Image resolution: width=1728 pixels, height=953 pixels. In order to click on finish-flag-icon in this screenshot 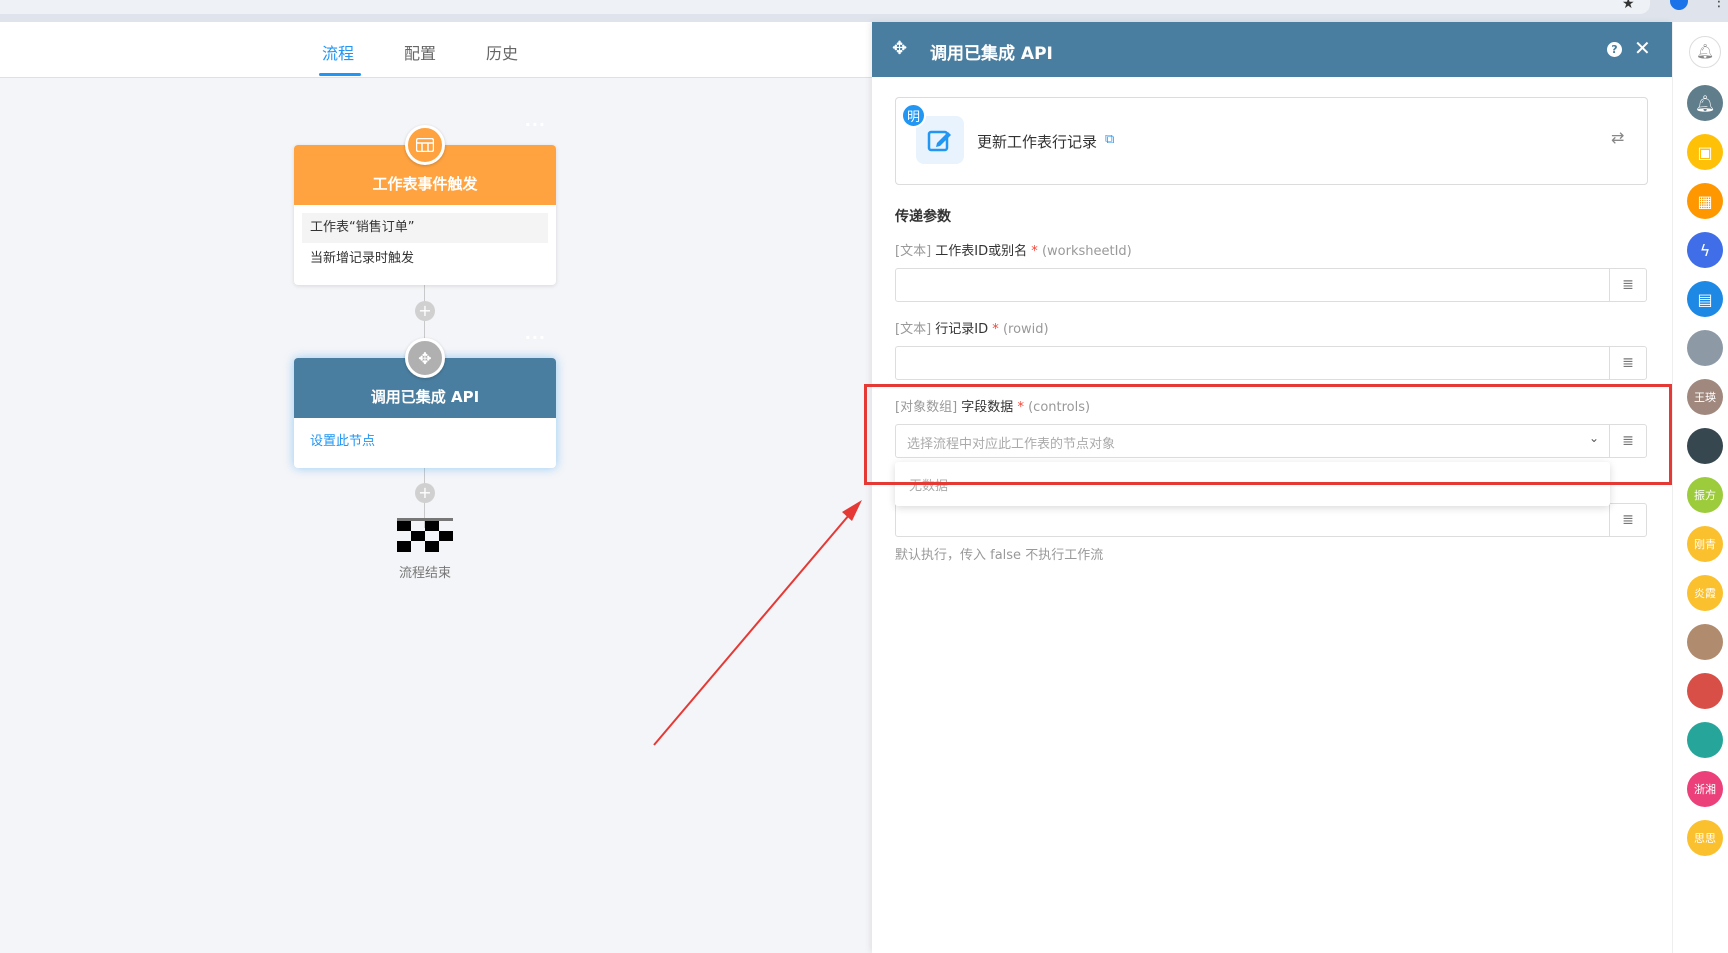, I will do `click(425, 535)`.